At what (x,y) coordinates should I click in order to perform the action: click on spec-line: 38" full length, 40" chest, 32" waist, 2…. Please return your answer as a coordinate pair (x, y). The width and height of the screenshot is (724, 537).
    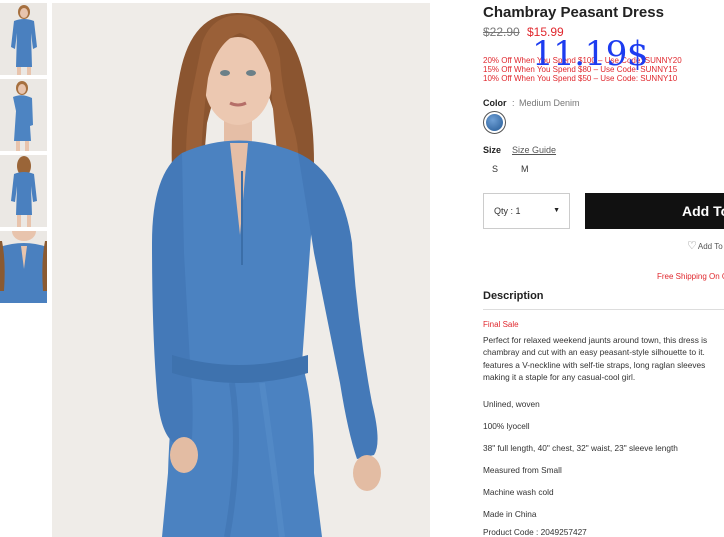
    Looking at the image, I should click on (580, 448).